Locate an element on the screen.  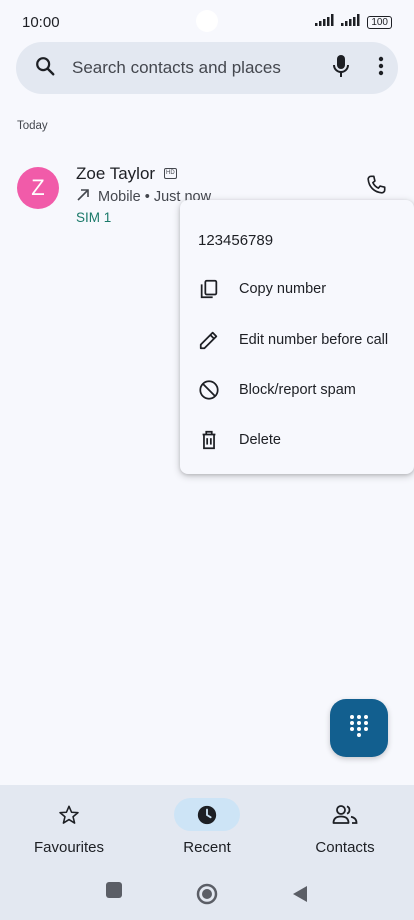
menu-item-label: Copy number is located at coordinates (283, 289).